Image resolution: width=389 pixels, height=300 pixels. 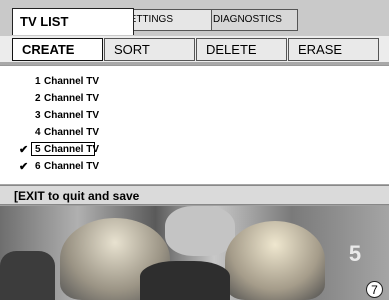 What do you see at coordinates (194, 18) in the screenshot?
I see `tab-bar: DIAGNOSTICS SETTINGS TV LIST` at bounding box center [194, 18].